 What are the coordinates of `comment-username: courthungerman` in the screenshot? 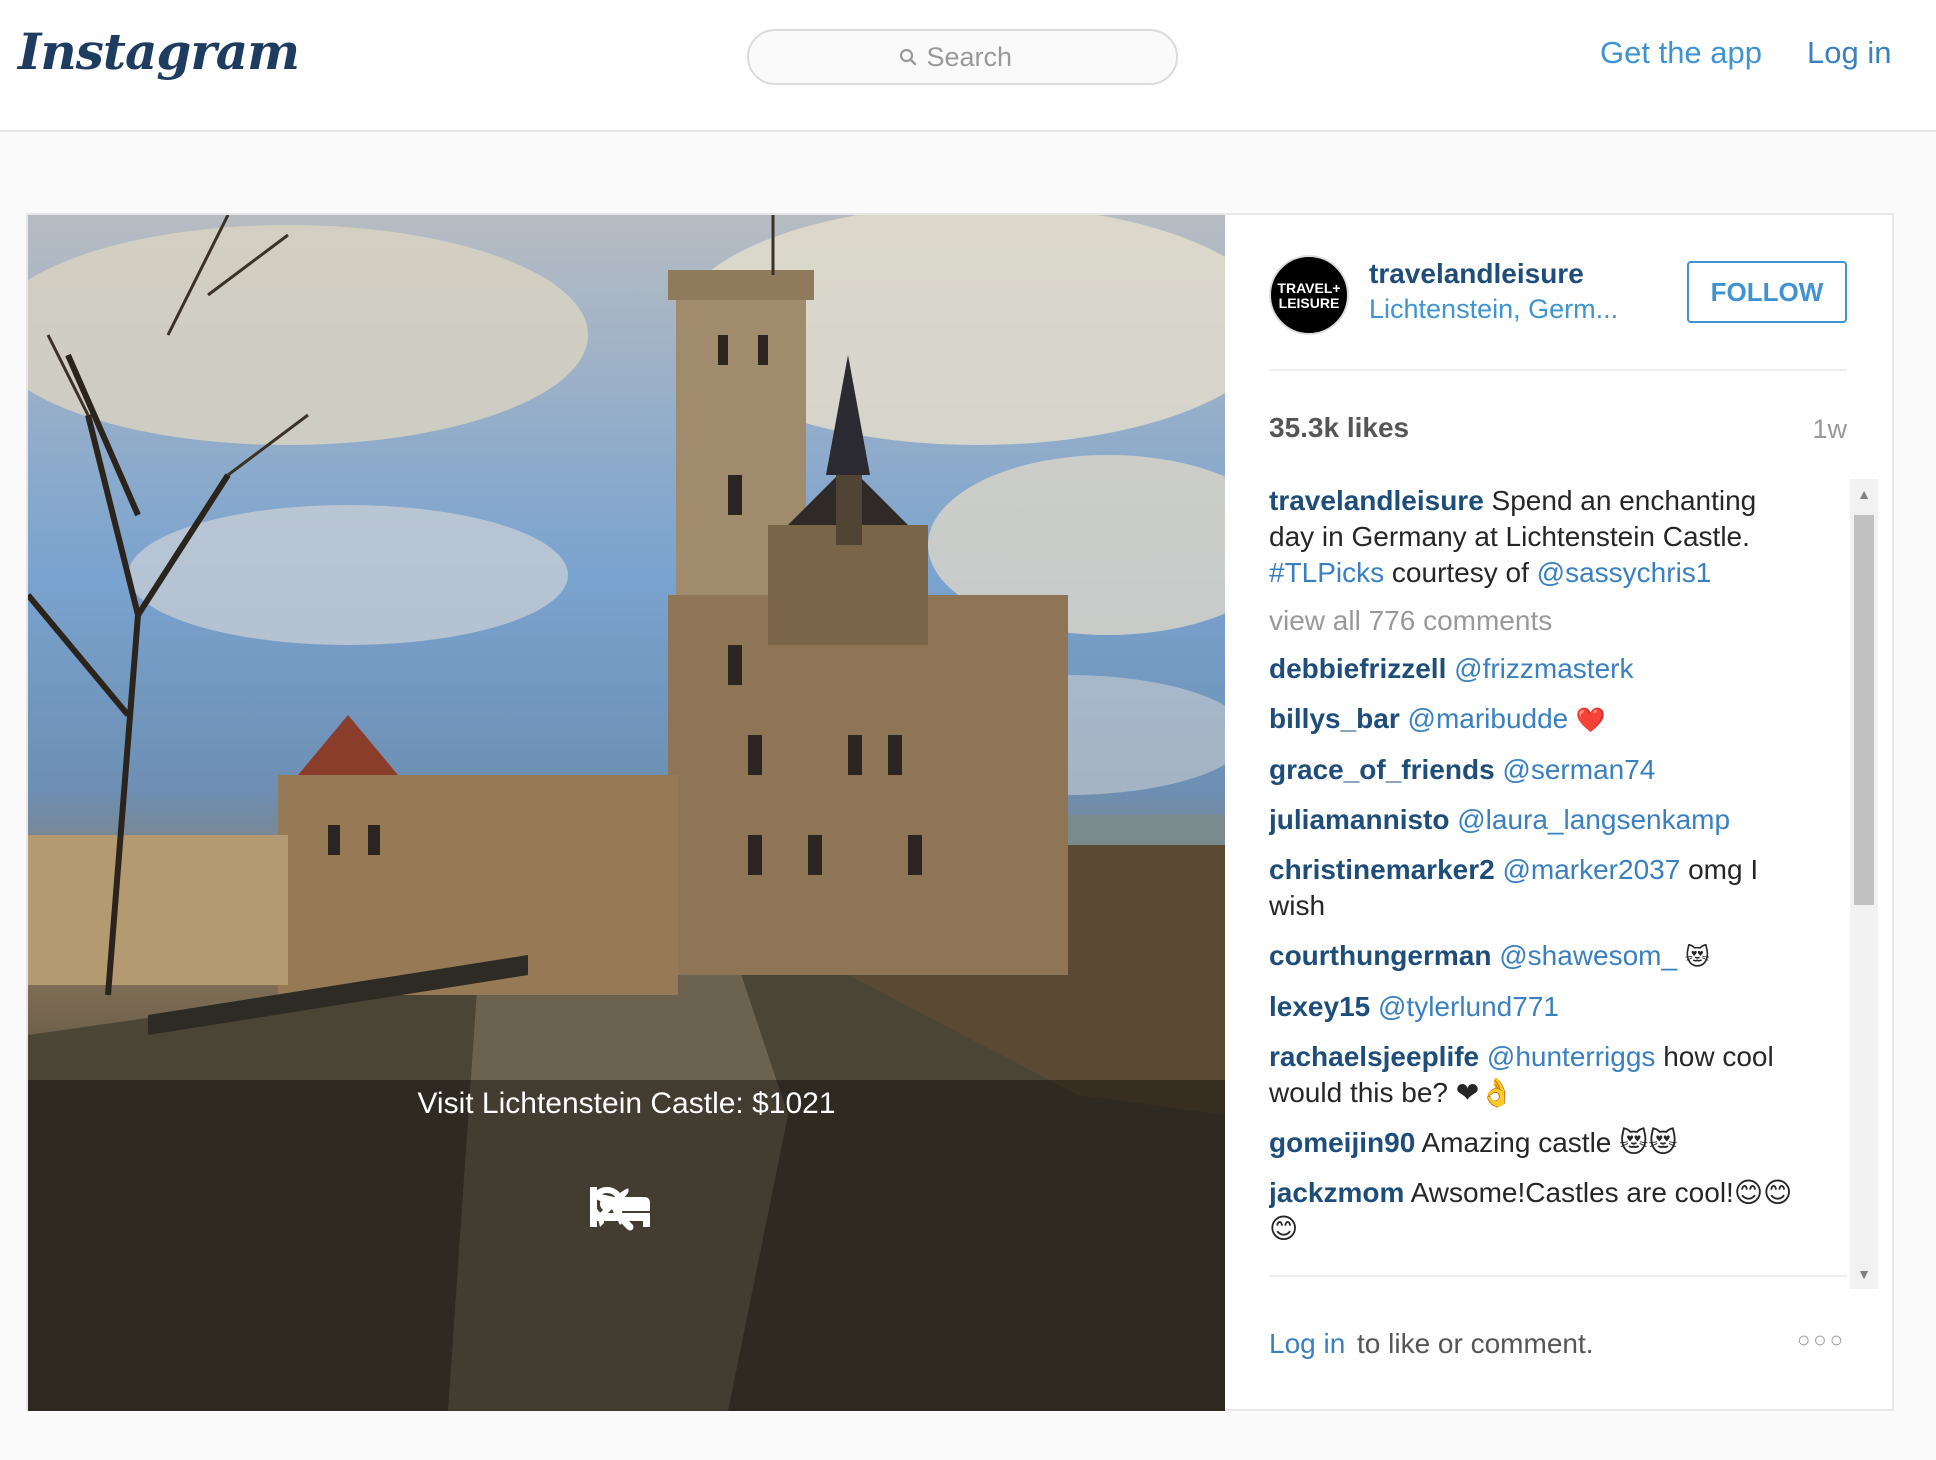 It's located at (1380, 955).